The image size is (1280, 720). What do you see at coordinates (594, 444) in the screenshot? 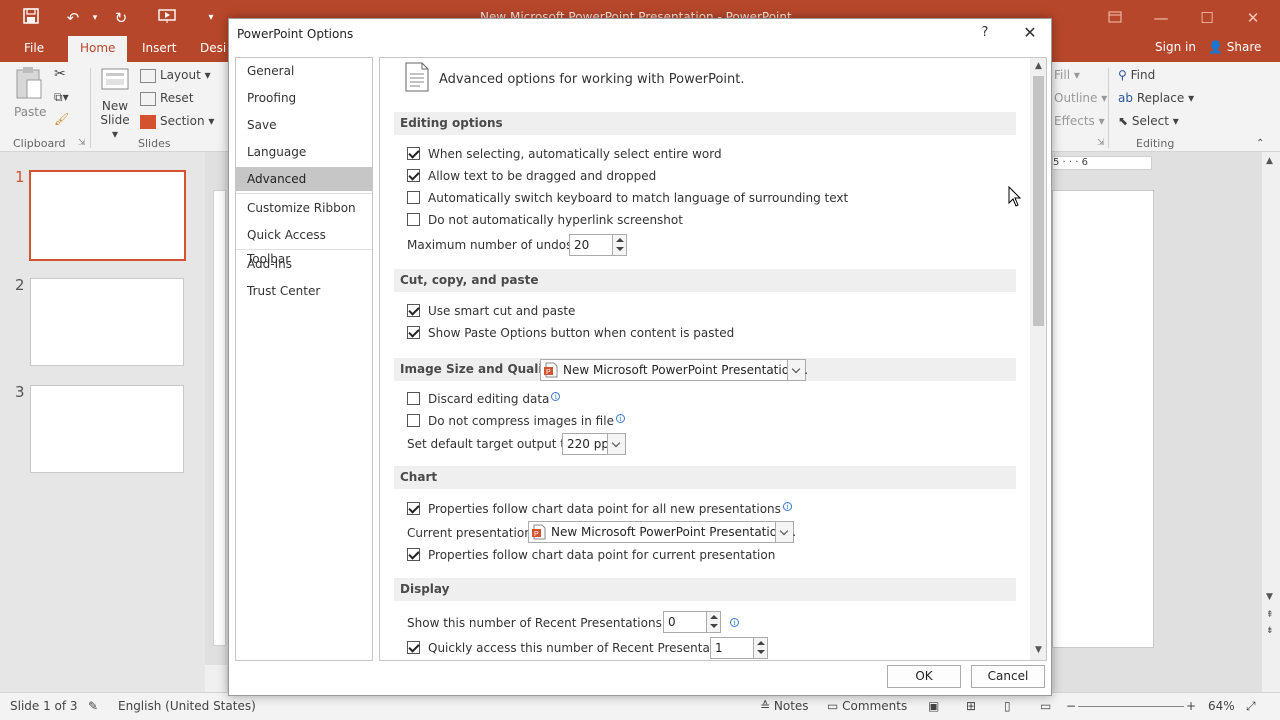
I see `target-output-dropdown: 220 ppi` at bounding box center [594, 444].